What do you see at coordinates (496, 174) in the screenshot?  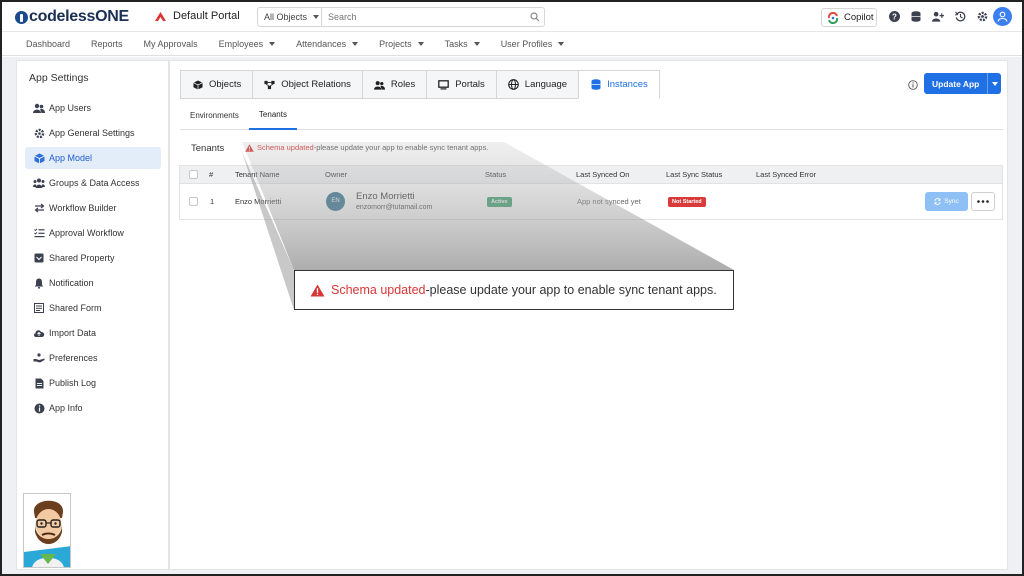 I see `column-header: Status` at bounding box center [496, 174].